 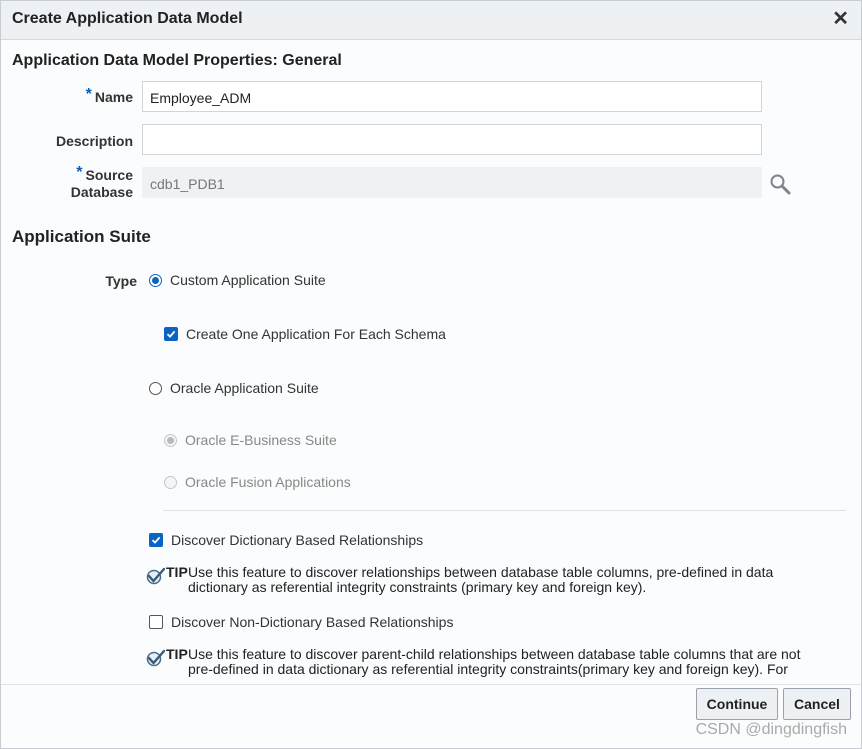 What do you see at coordinates (452, 182) in the screenshot?
I see `source-database-field: cdb1_PDB1` at bounding box center [452, 182].